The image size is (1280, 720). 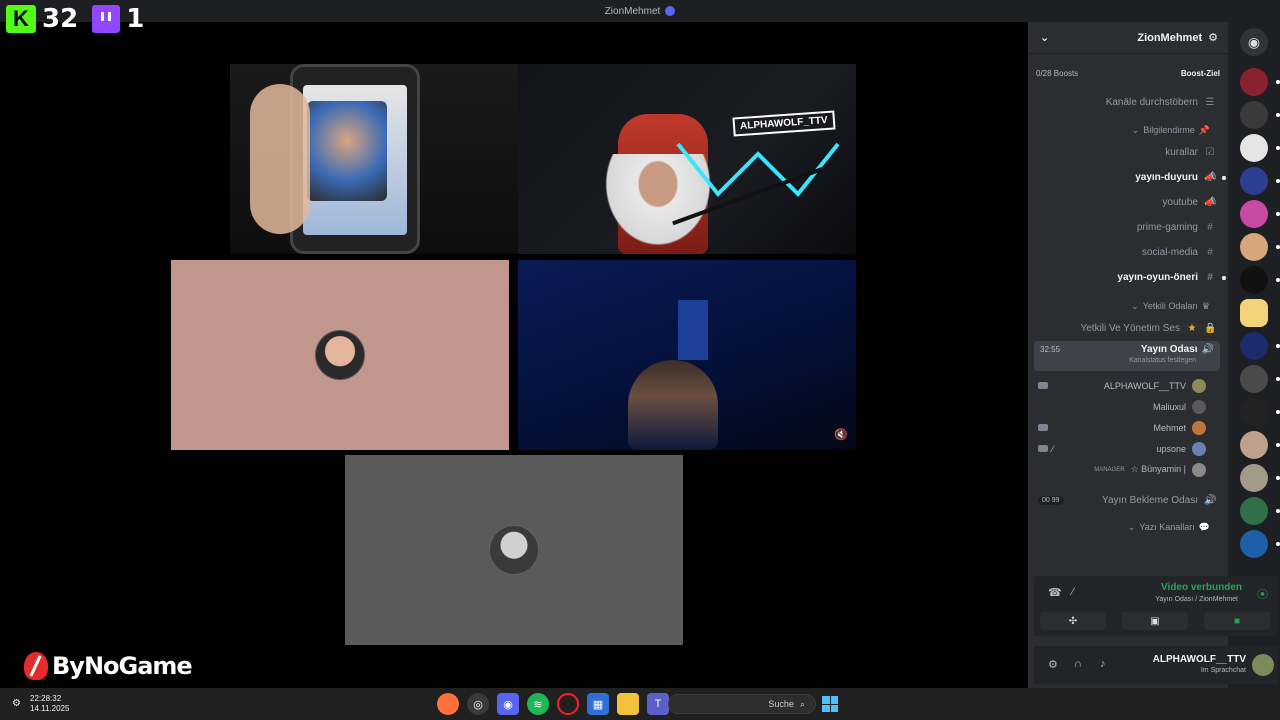 I want to click on voice-member: MANAGER ☆ Bünyamin |, so click(x=1128, y=469).